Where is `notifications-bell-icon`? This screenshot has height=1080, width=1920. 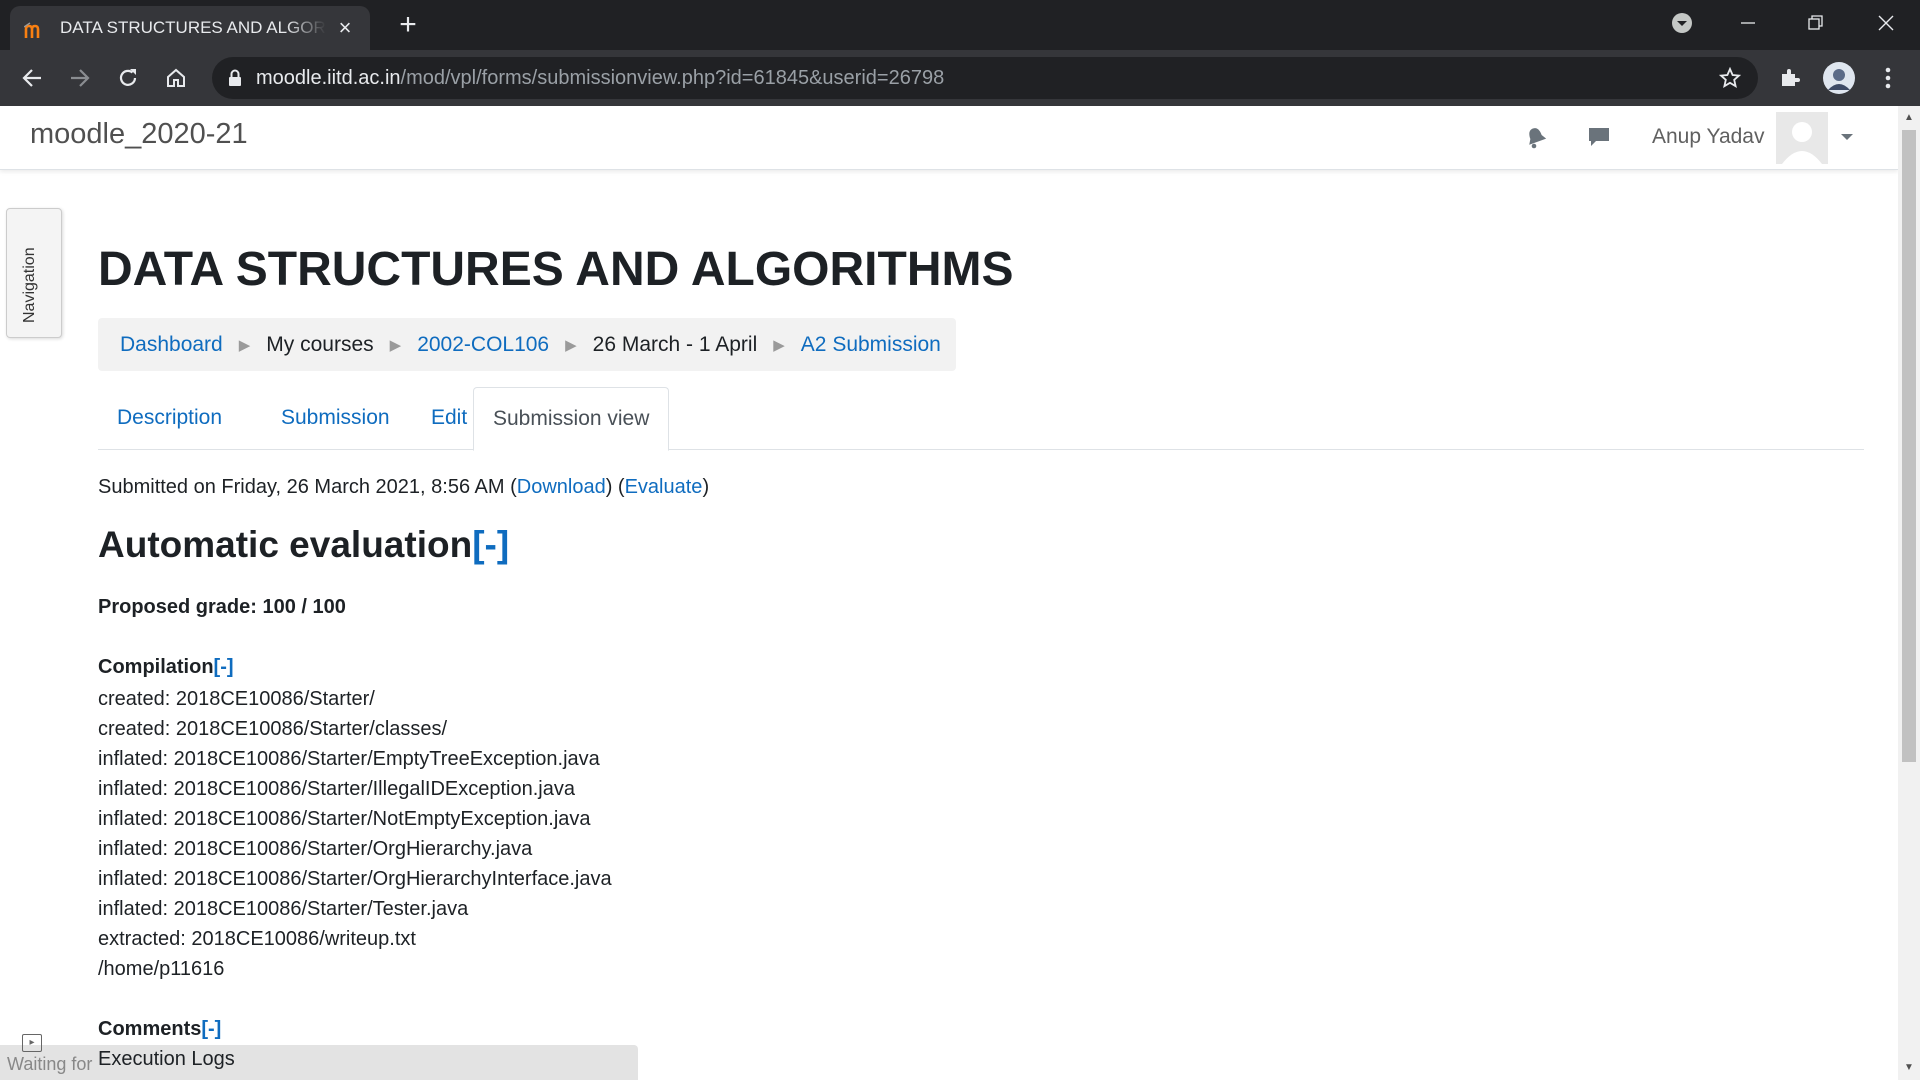 notifications-bell-icon is located at coordinates (1536, 137).